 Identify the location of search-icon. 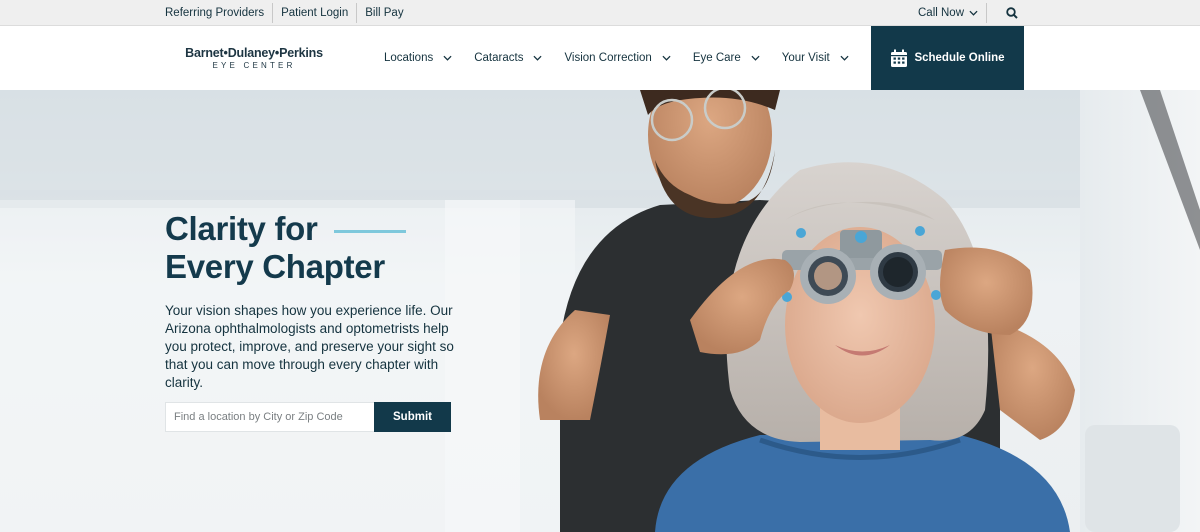
(1012, 13).